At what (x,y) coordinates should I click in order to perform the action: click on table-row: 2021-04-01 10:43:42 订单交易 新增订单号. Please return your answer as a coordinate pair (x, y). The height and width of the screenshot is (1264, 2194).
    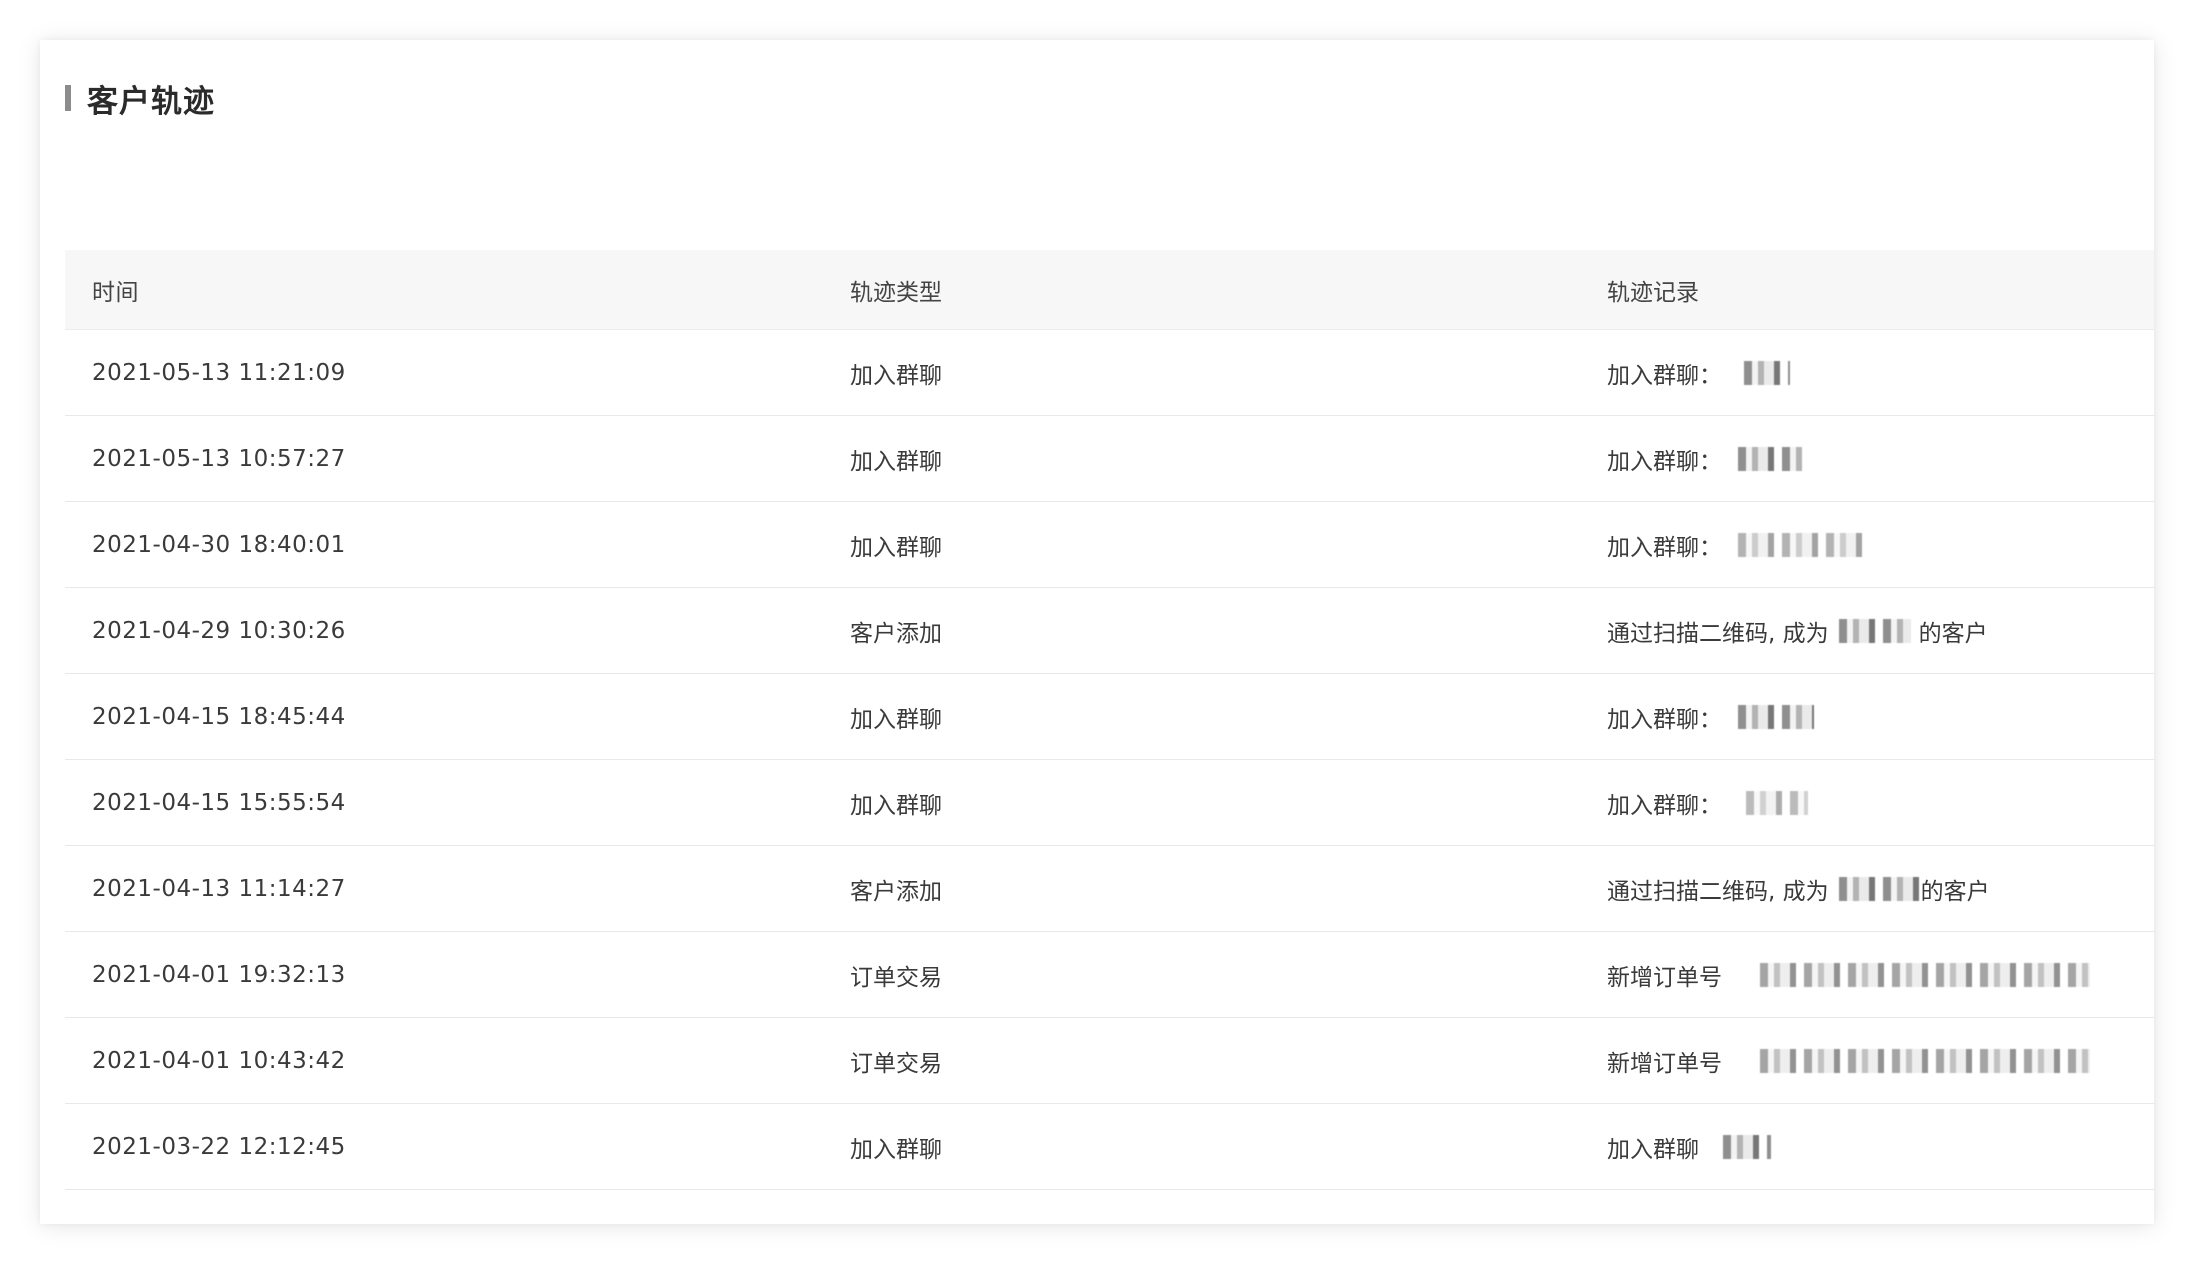
    Looking at the image, I should click on (1109, 1061).